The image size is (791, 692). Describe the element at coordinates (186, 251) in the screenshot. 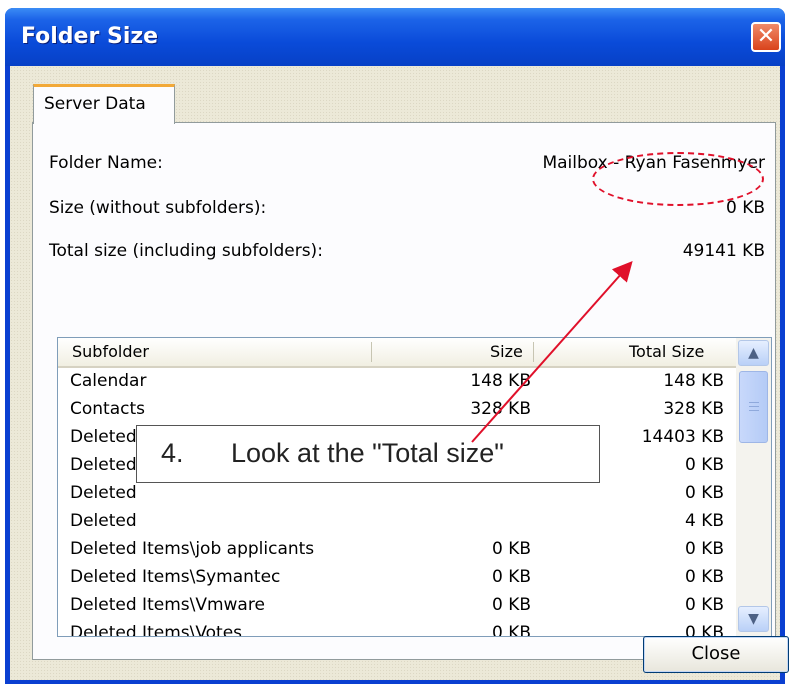

I see `total-size-label: Total size (including subfolders):` at that location.